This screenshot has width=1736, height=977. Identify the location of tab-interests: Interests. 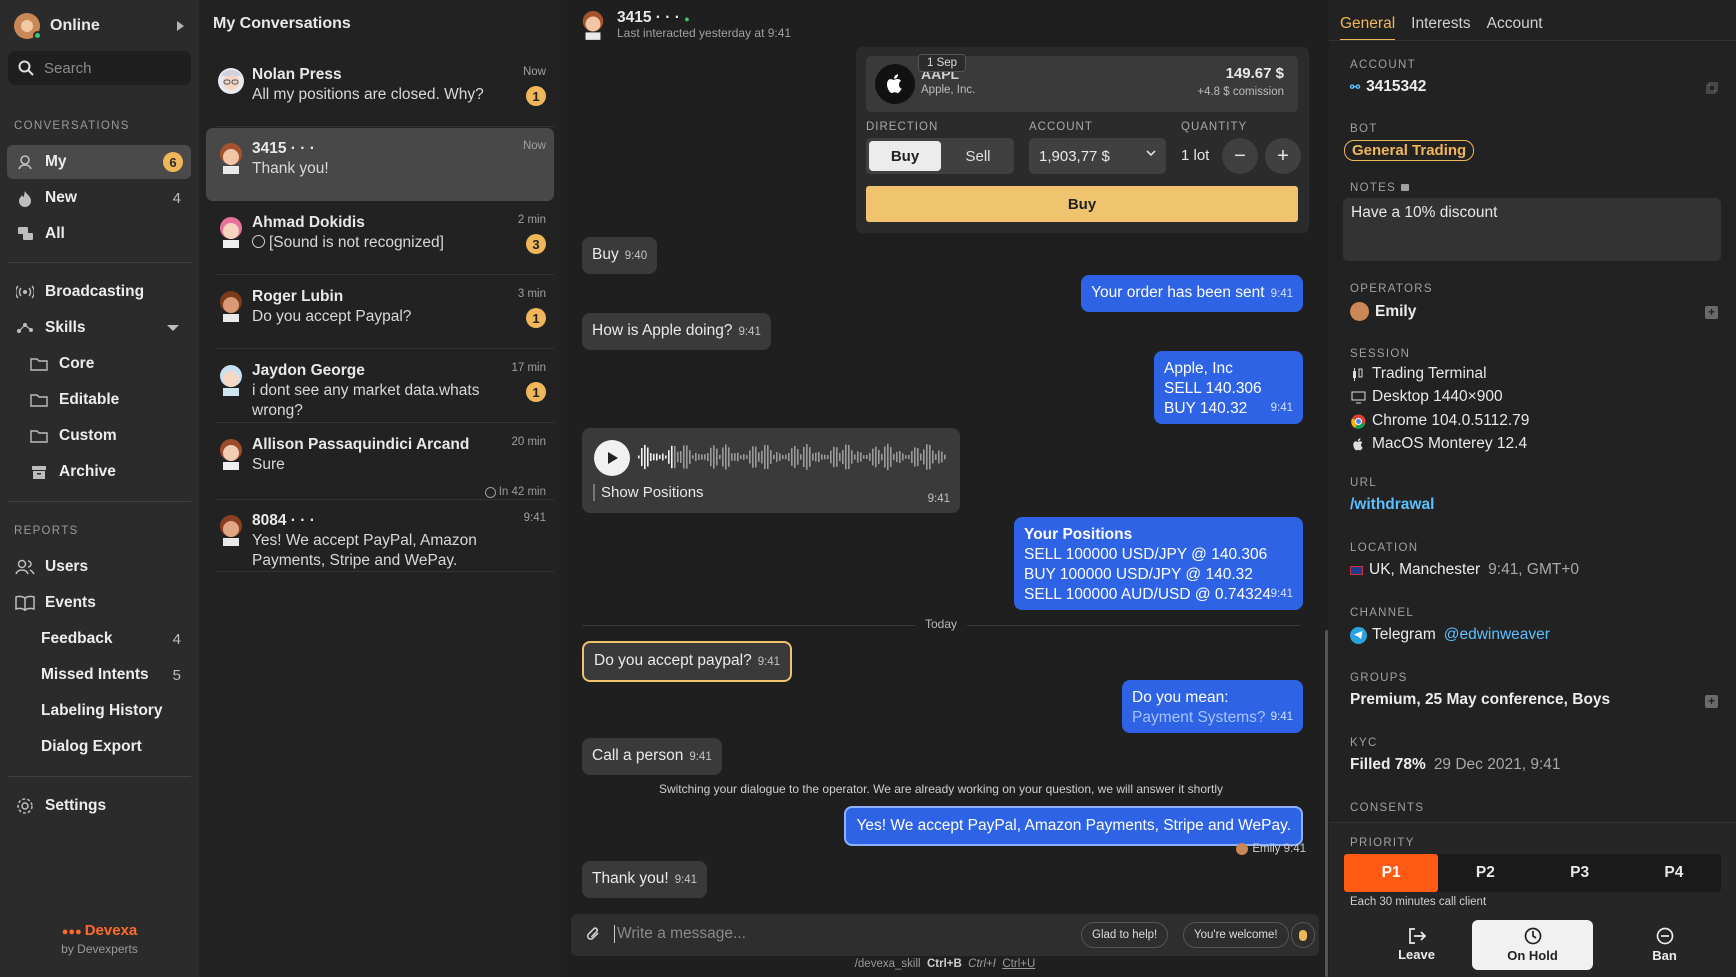
(1440, 28).